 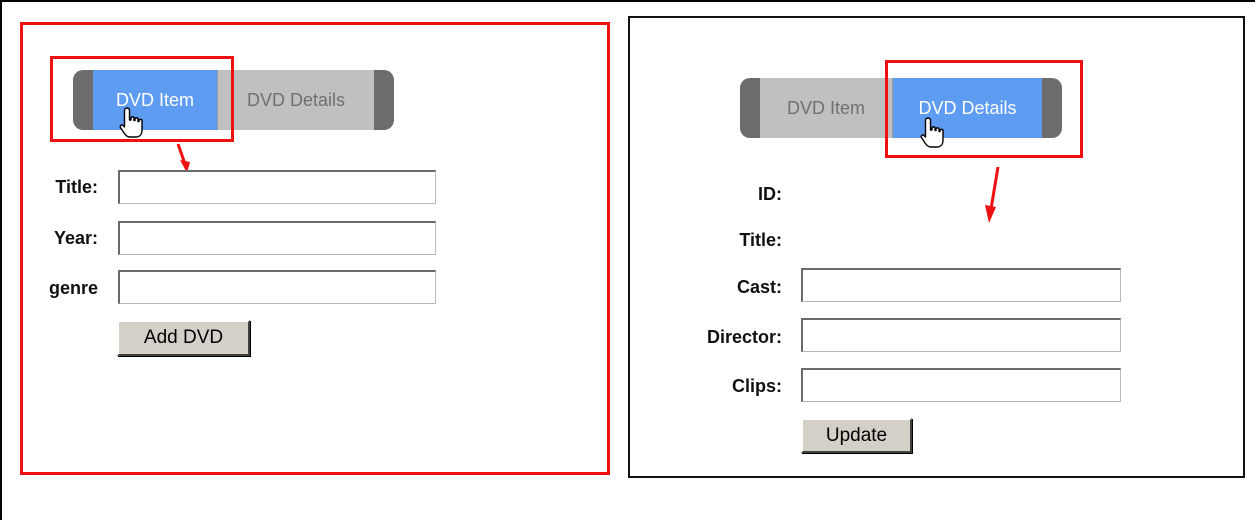 What do you see at coordinates (992, 194) in the screenshot?
I see `red-arrow-icon` at bounding box center [992, 194].